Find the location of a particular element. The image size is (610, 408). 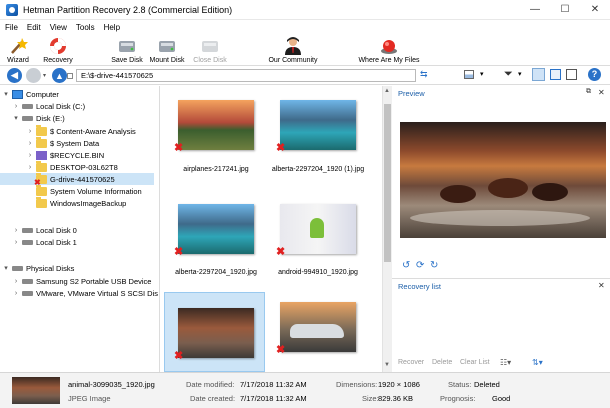

view-dropdown-icon: ▾ is located at coordinates (482, 74).